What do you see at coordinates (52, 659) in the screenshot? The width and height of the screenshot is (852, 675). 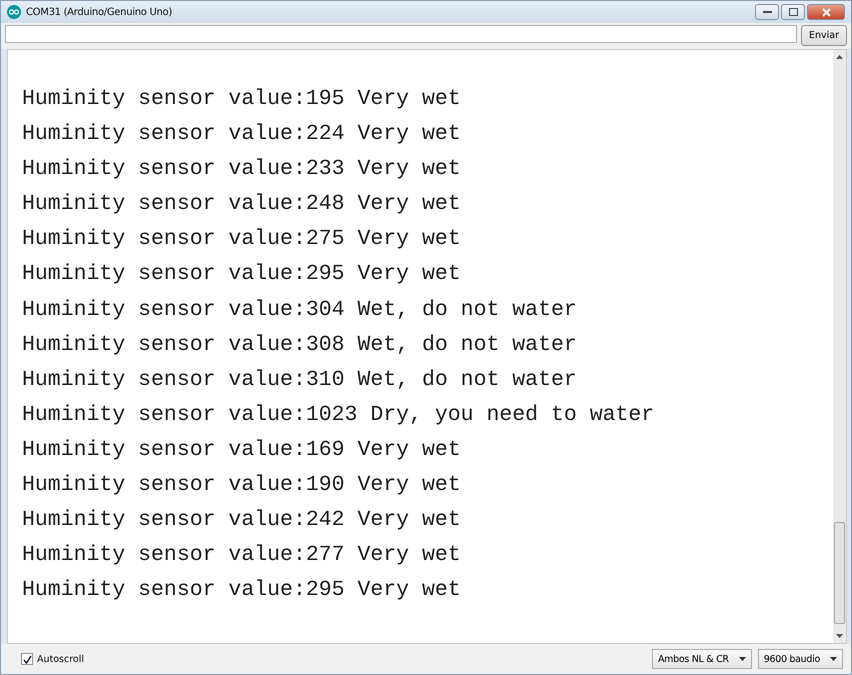 I see `autoscroll-checkbox: Autoscroll` at bounding box center [52, 659].